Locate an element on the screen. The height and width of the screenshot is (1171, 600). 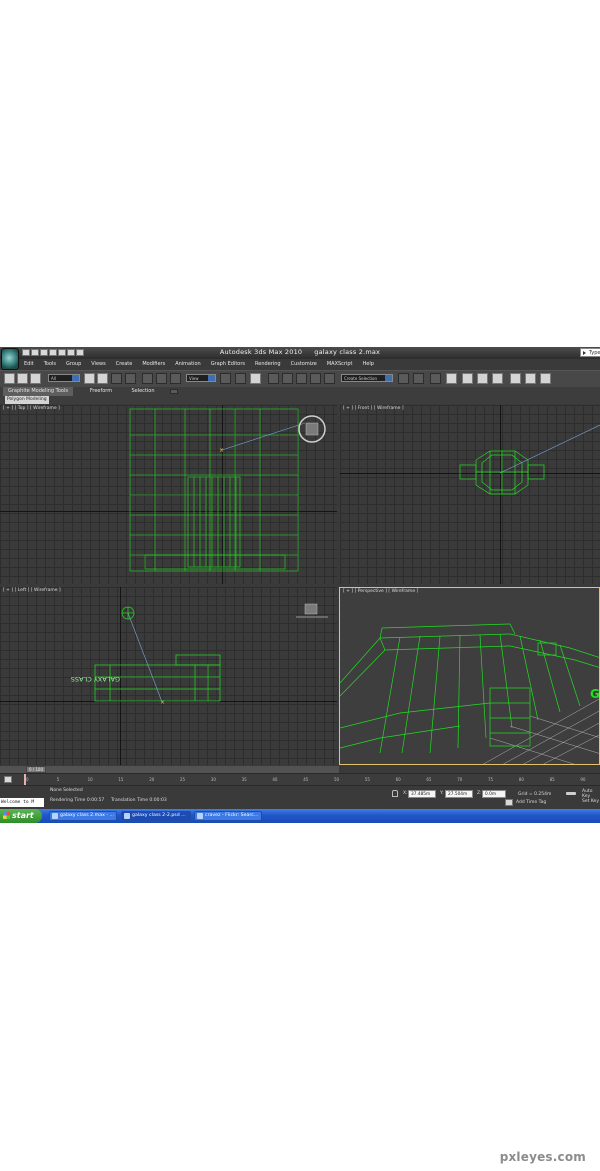
search-input: Type is located at coordinates (590, 352).